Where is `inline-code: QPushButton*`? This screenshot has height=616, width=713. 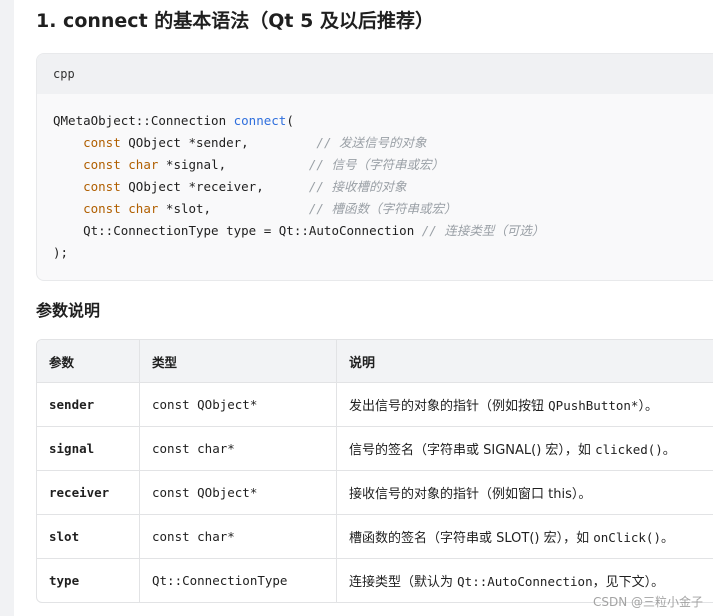
inline-code: QPushButton* is located at coordinates (593, 405).